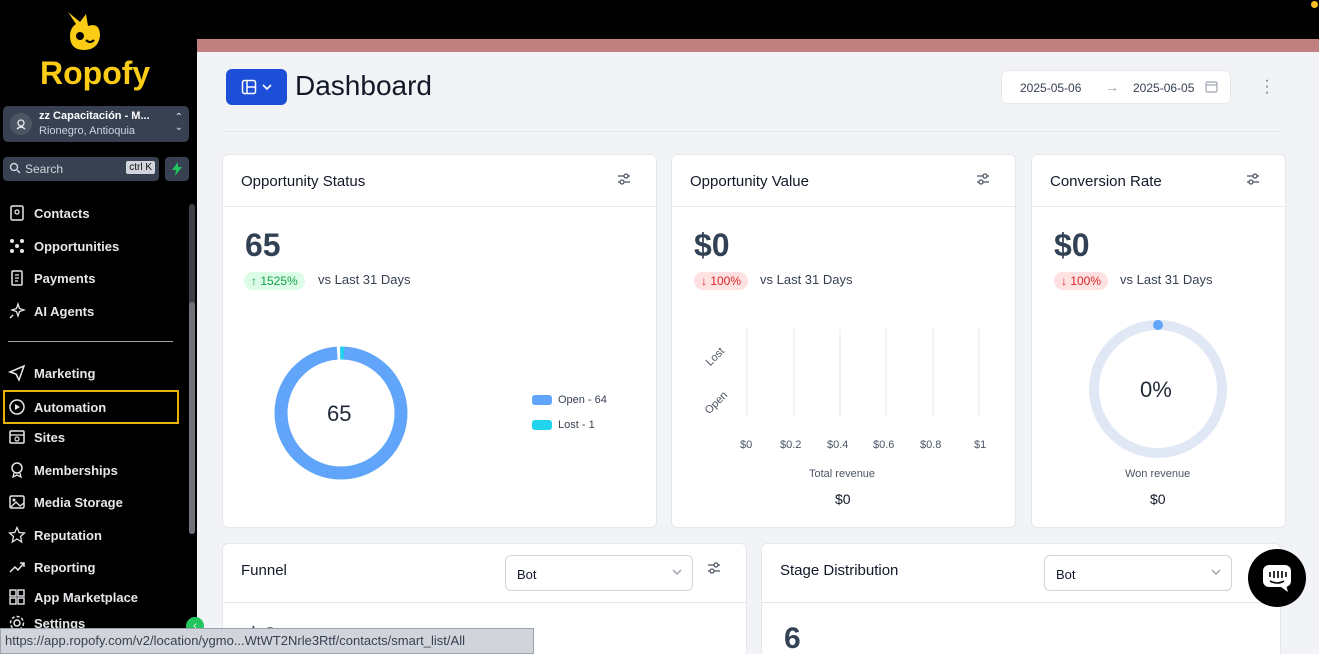  I want to click on sidebar-label-app-marketplace: App Marketplace, so click(86, 597).